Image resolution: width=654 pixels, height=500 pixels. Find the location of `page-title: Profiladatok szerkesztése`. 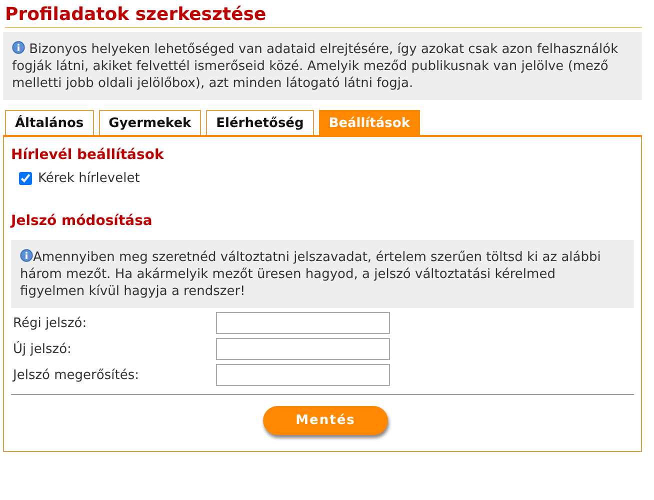

page-title: Profiladatok szerkesztése is located at coordinates (323, 16).